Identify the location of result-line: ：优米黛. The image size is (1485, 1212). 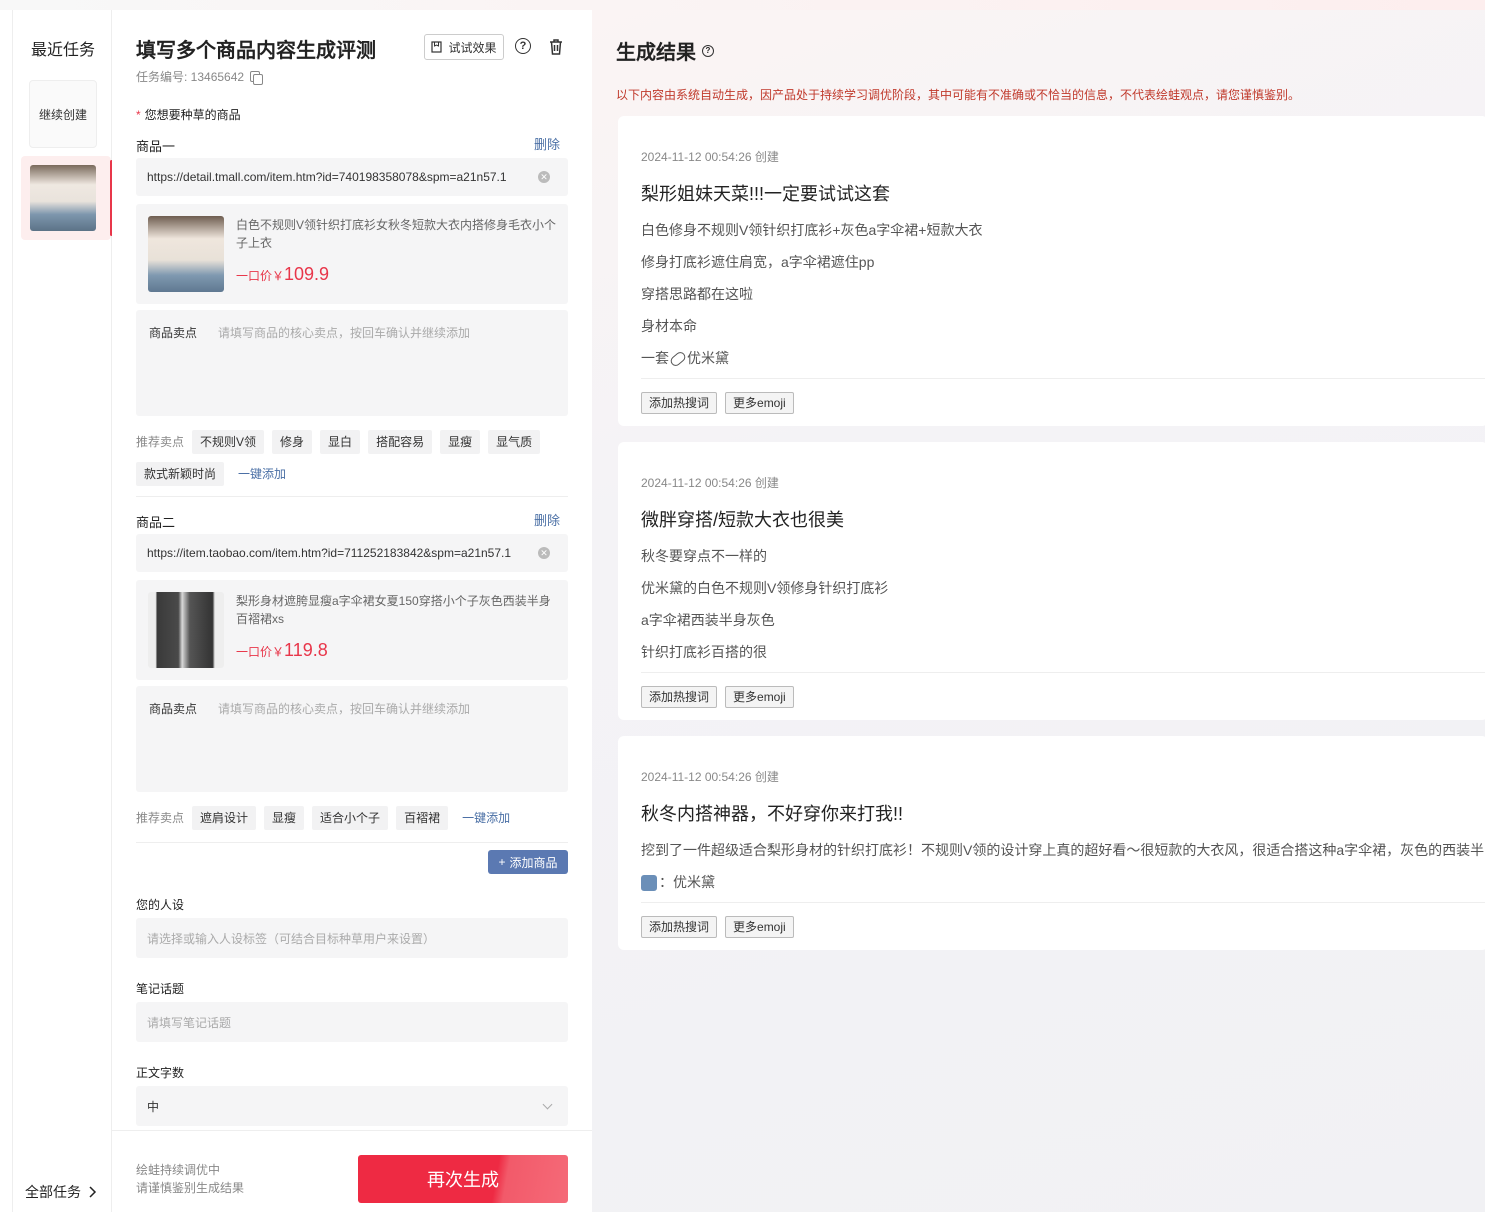
(678, 882).